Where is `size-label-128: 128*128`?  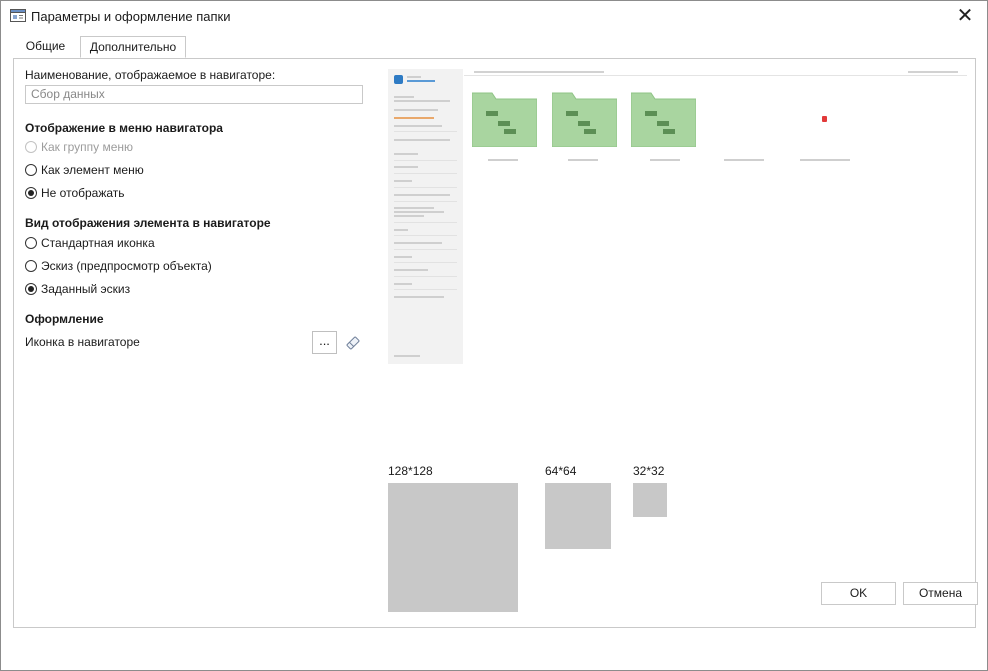
size-label-128: 128*128 is located at coordinates (410, 471).